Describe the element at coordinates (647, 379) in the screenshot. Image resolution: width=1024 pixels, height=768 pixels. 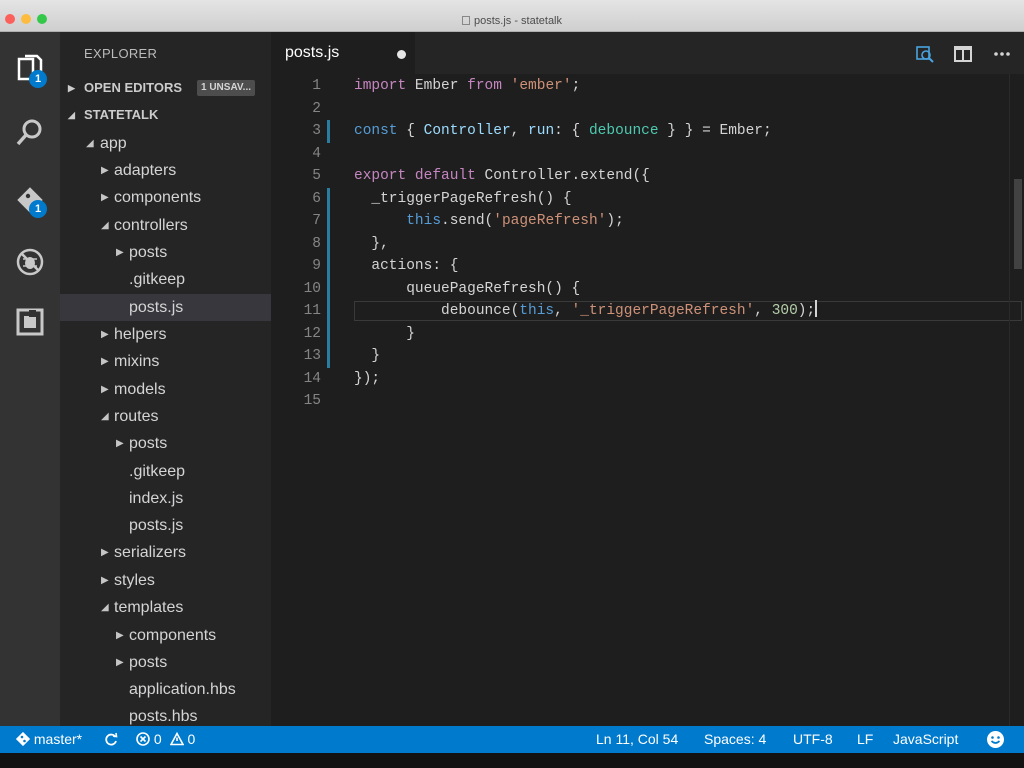
I see `code-line: 14});` at that location.